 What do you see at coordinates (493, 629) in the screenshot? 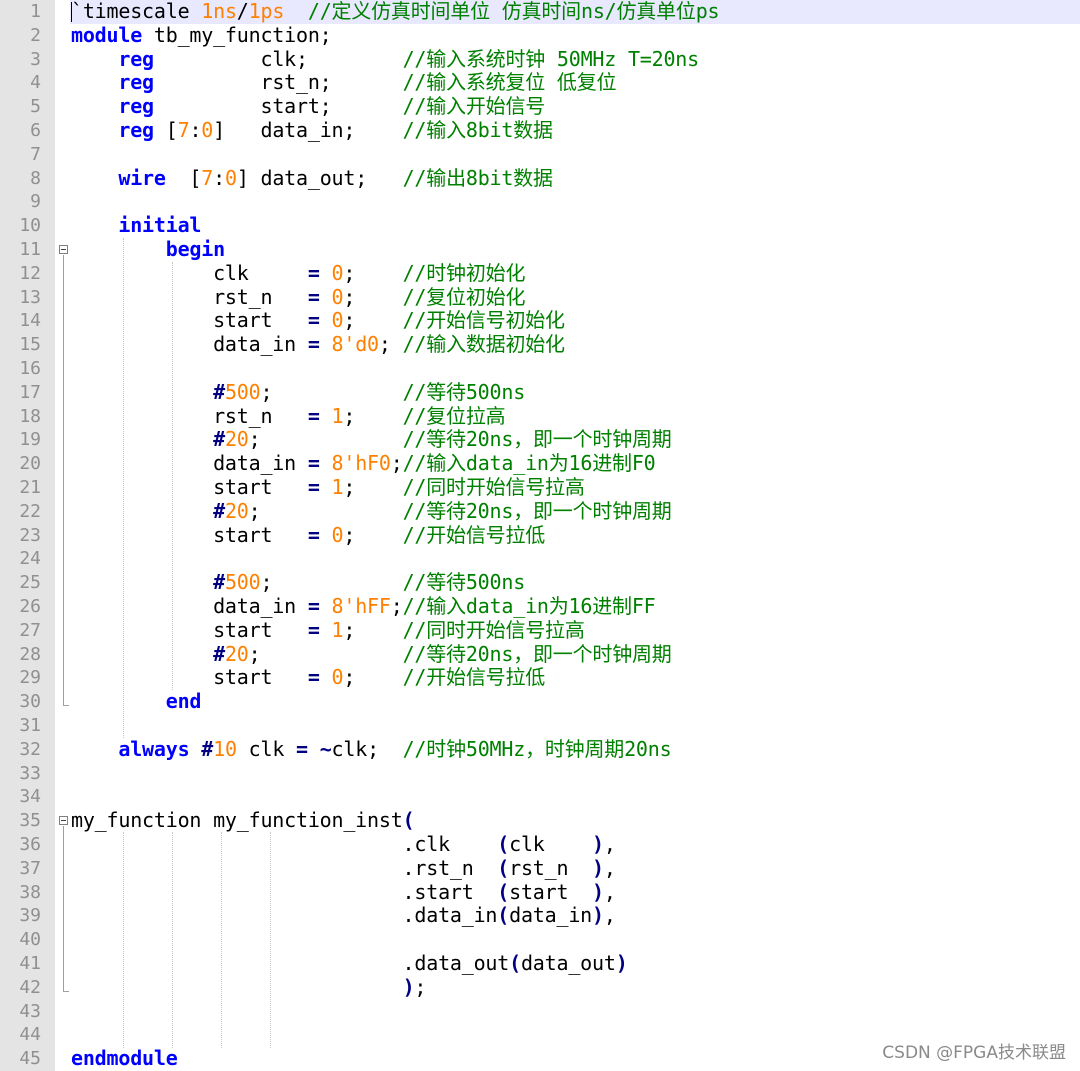
I see `code-token: //同时开始信号拉高` at bounding box center [493, 629].